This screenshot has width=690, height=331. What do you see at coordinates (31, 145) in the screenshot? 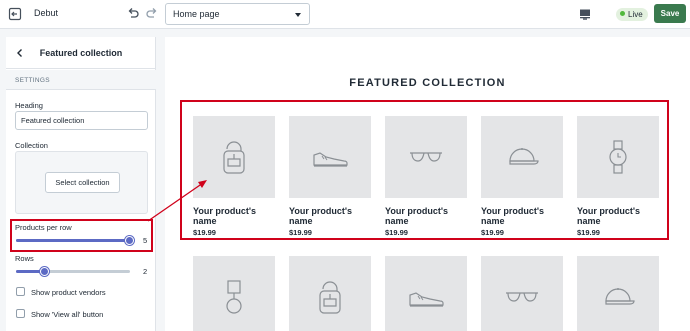
I see `collection-label: Collection` at bounding box center [31, 145].